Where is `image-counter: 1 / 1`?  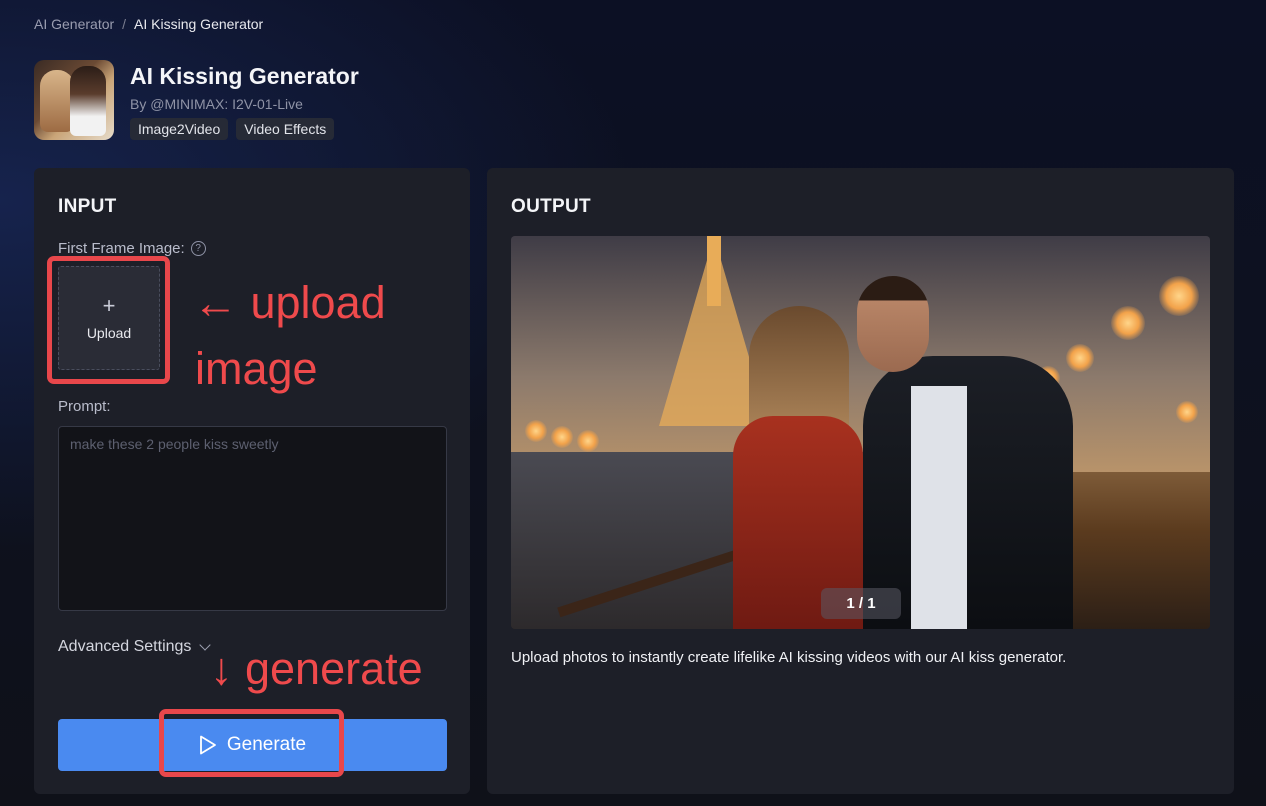
image-counter: 1 / 1 is located at coordinates (861, 603).